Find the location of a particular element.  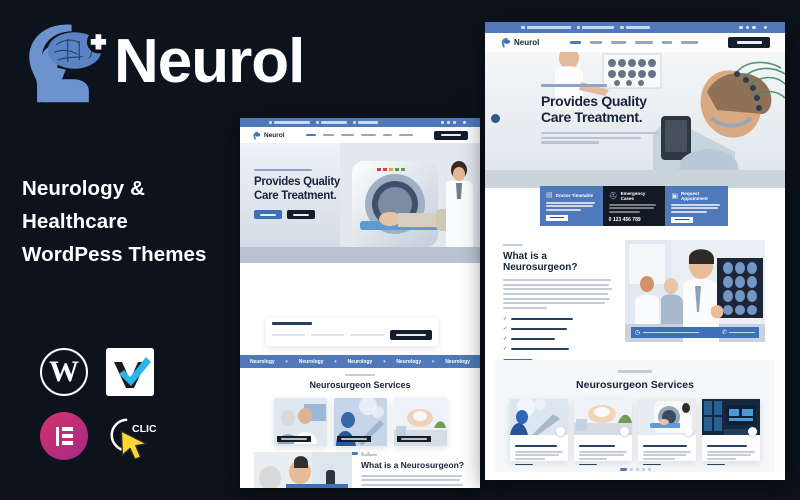

about-overlay-bar: ◷ ✆ is located at coordinates (695, 332).